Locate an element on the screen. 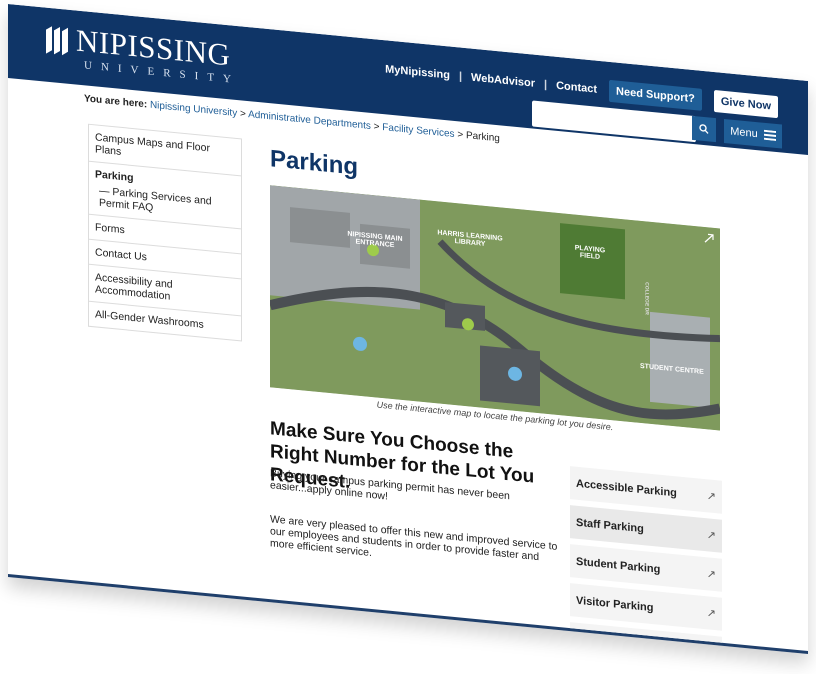  contact-link: Contact is located at coordinates (576, 88).